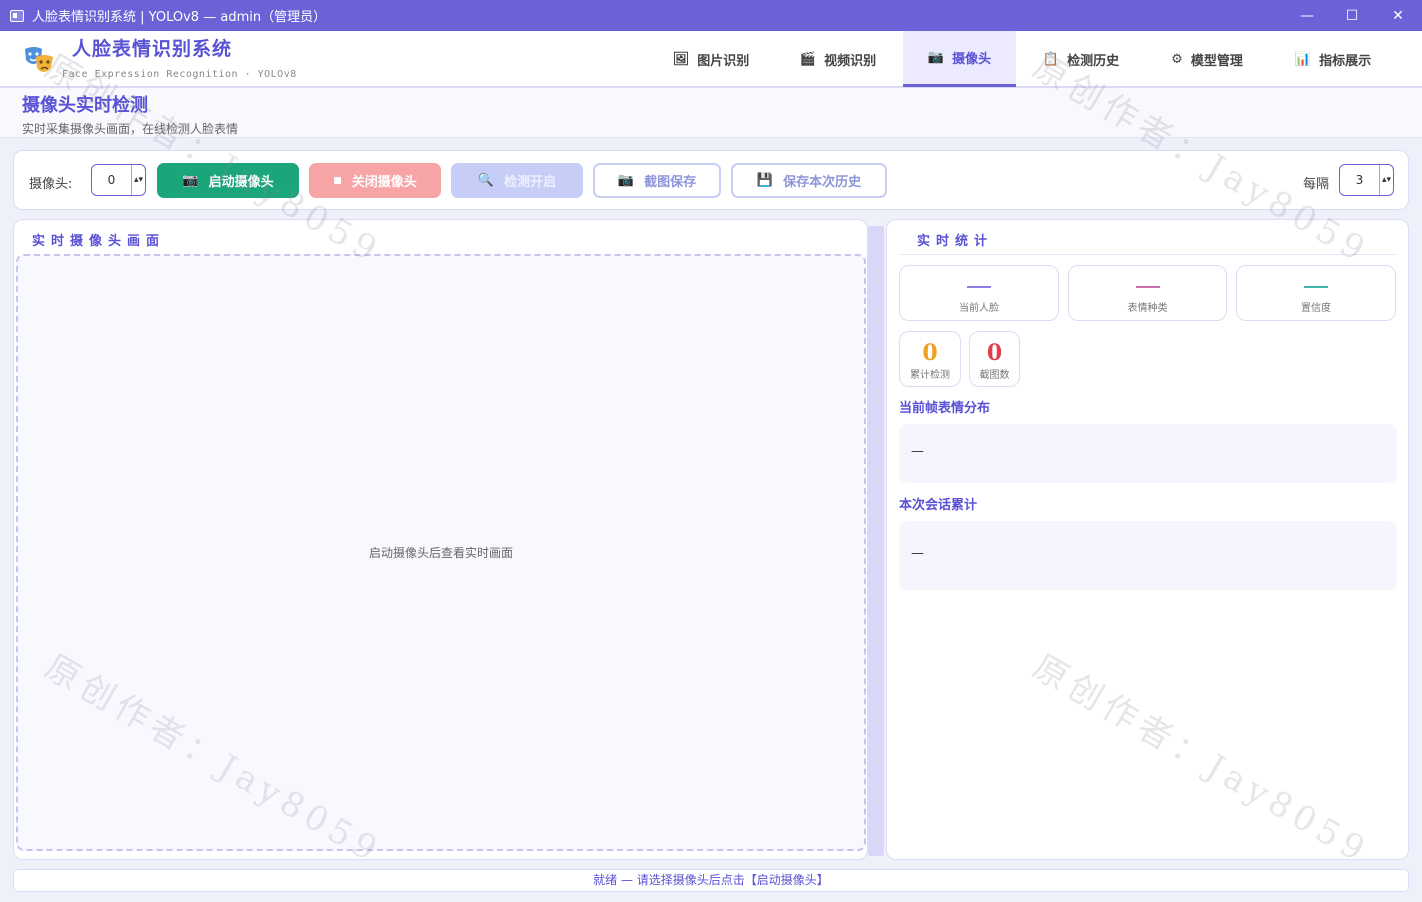 The image size is (1422, 902). What do you see at coordinates (1316, 184) in the screenshot?
I see `interval-label: 每隔` at bounding box center [1316, 184].